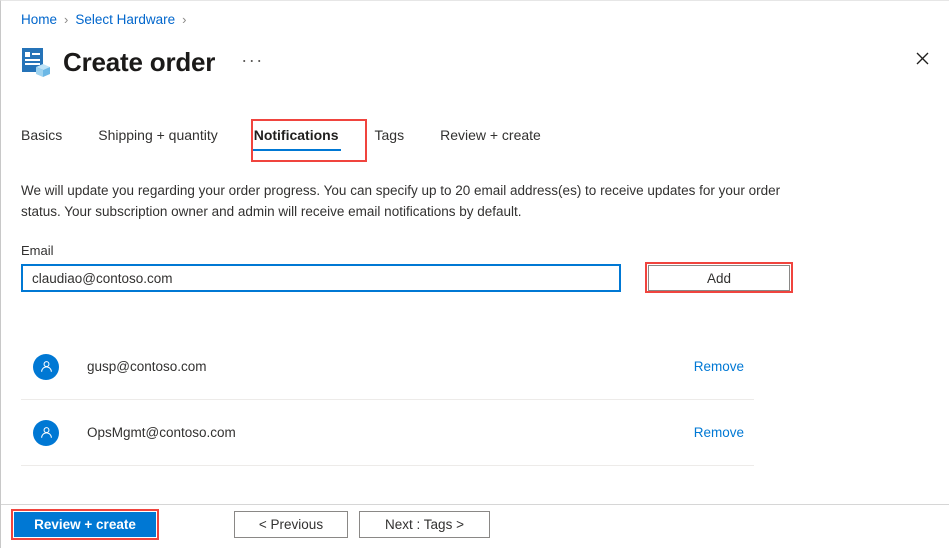 The width and height of the screenshot is (949, 548). Describe the element at coordinates (37, 250) in the screenshot. I see `email-field-label: Email` at that location.